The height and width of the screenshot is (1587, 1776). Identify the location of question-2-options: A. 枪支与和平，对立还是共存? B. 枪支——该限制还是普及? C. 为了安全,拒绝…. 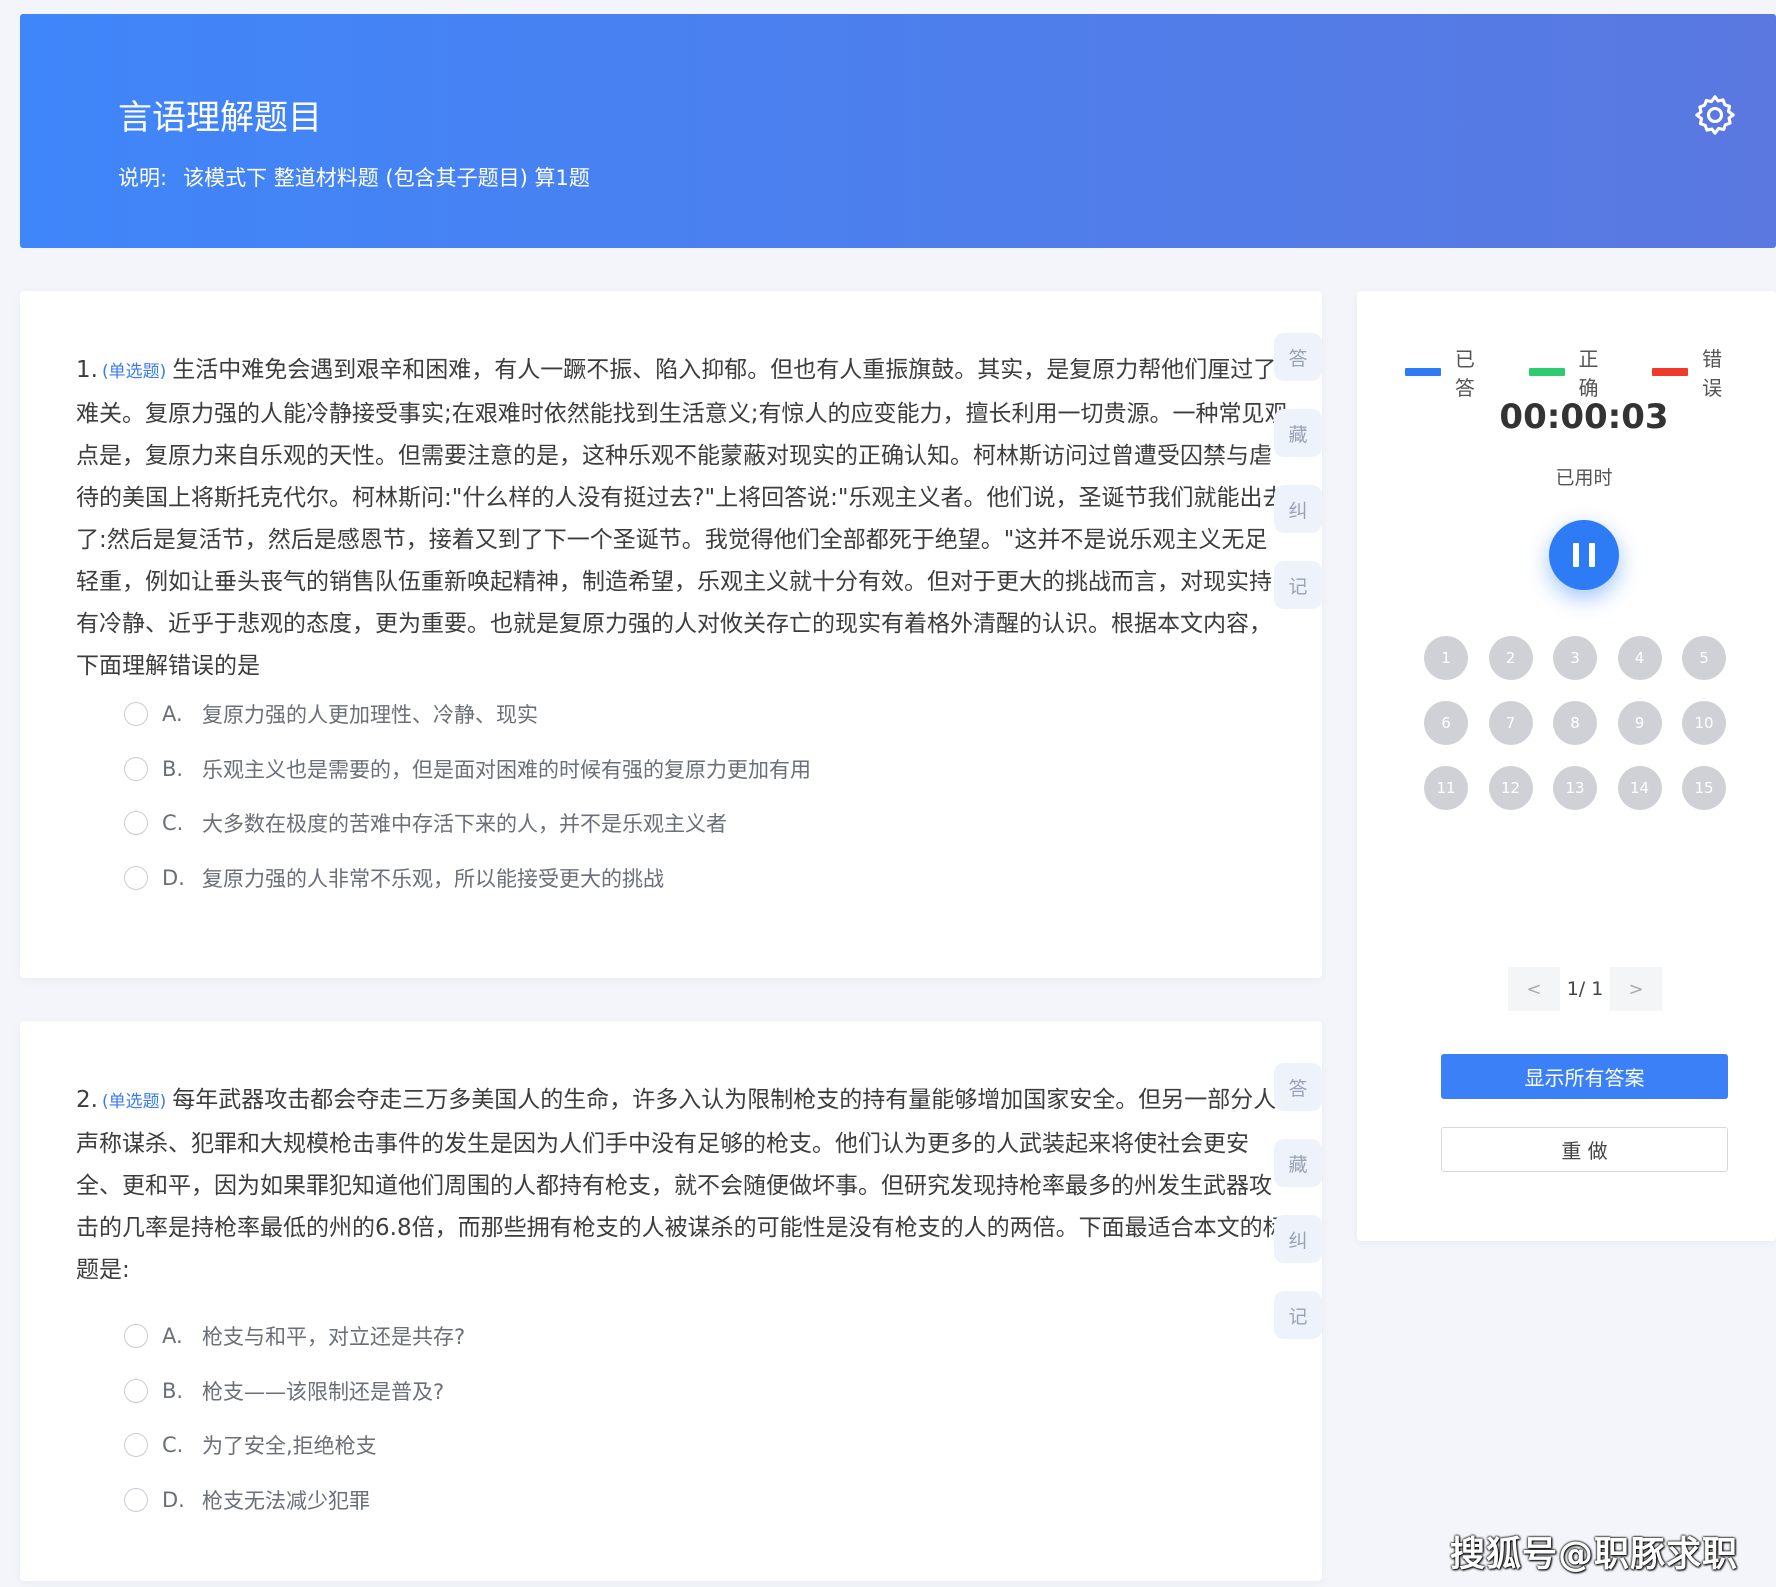
(294, 1418).